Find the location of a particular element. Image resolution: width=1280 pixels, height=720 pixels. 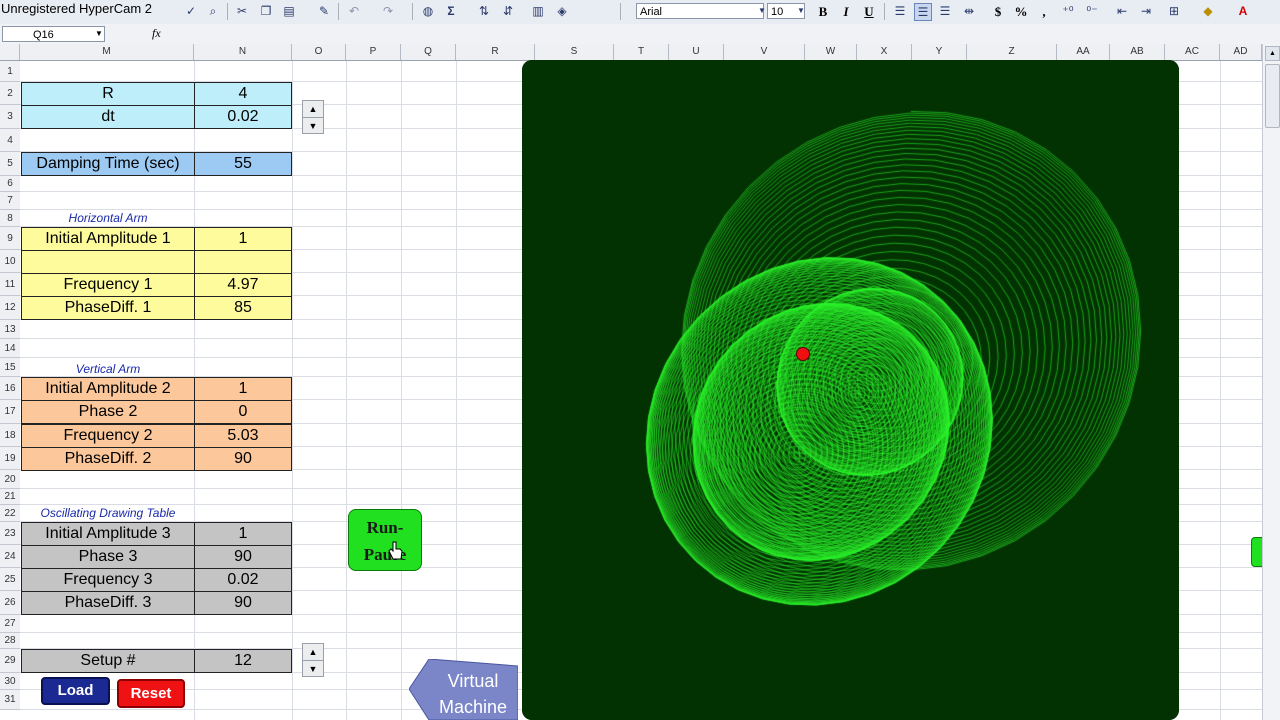

label-frequency-2: Frequency 2 is located at coordinates (108, 436).